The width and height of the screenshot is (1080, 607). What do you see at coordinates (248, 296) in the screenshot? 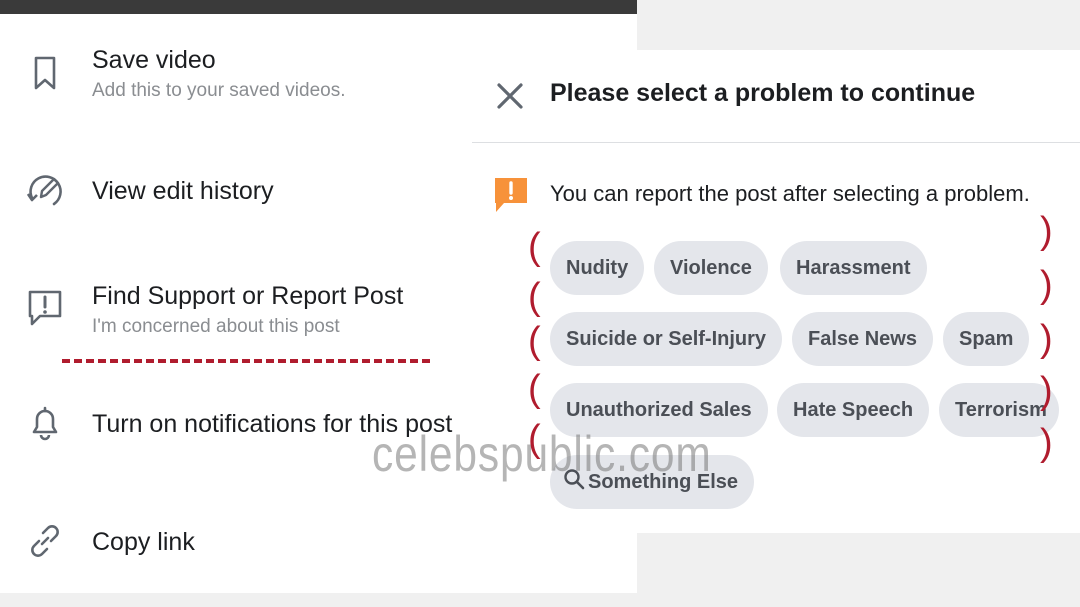
I see `menu-item-title: Find Support or Report Post` at bounding box center [248, 296].